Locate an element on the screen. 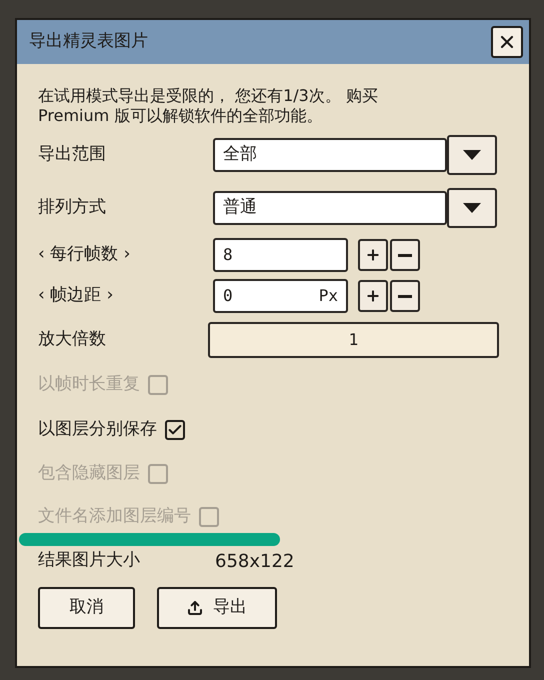 The width and height of the screenshot is (544, 680). cancel-button: 取消 is located at coordinates (86, 608).